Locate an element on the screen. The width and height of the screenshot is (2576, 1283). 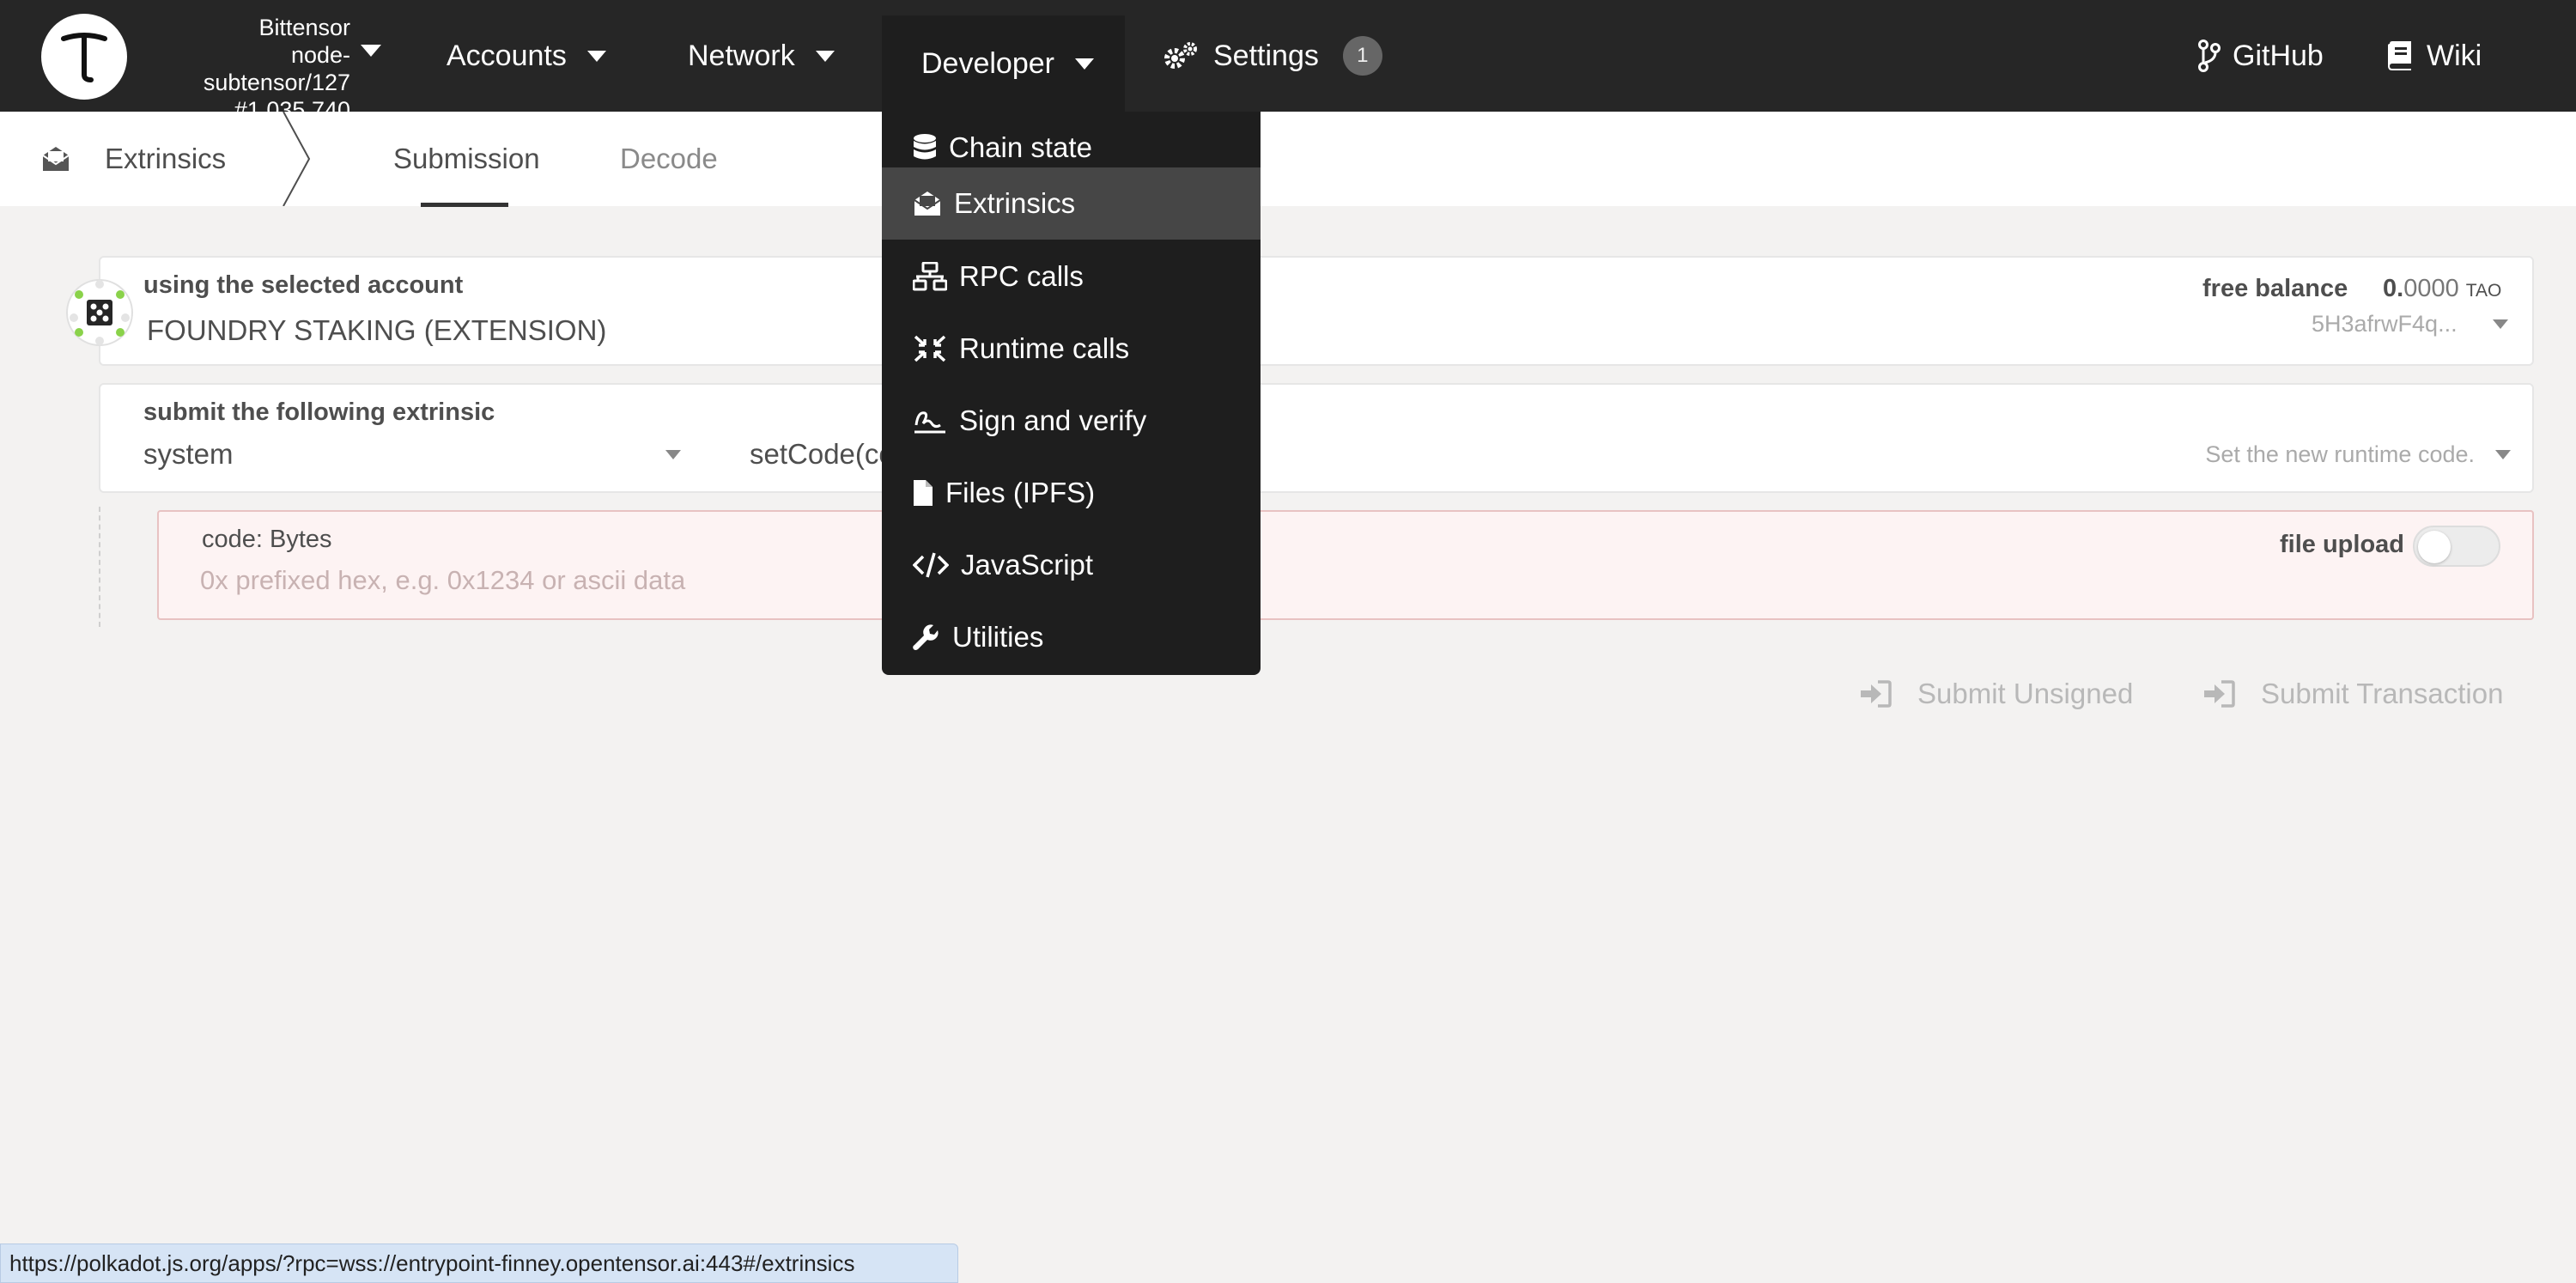
method-value: setCode(co is located at coordinates (823, 454).